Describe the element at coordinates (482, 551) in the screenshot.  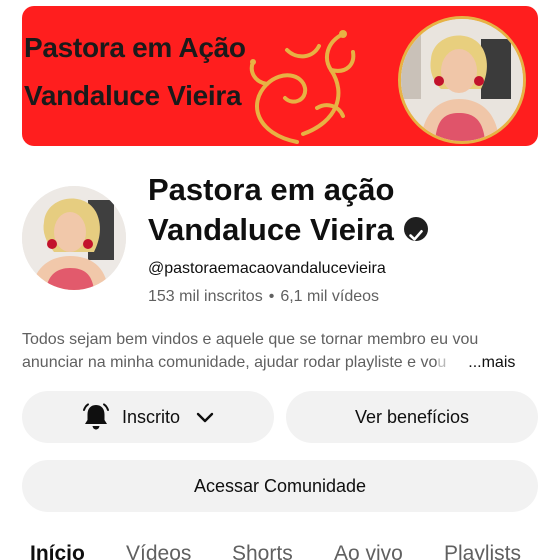
I see `tab-playlists: Playlists` at that location.